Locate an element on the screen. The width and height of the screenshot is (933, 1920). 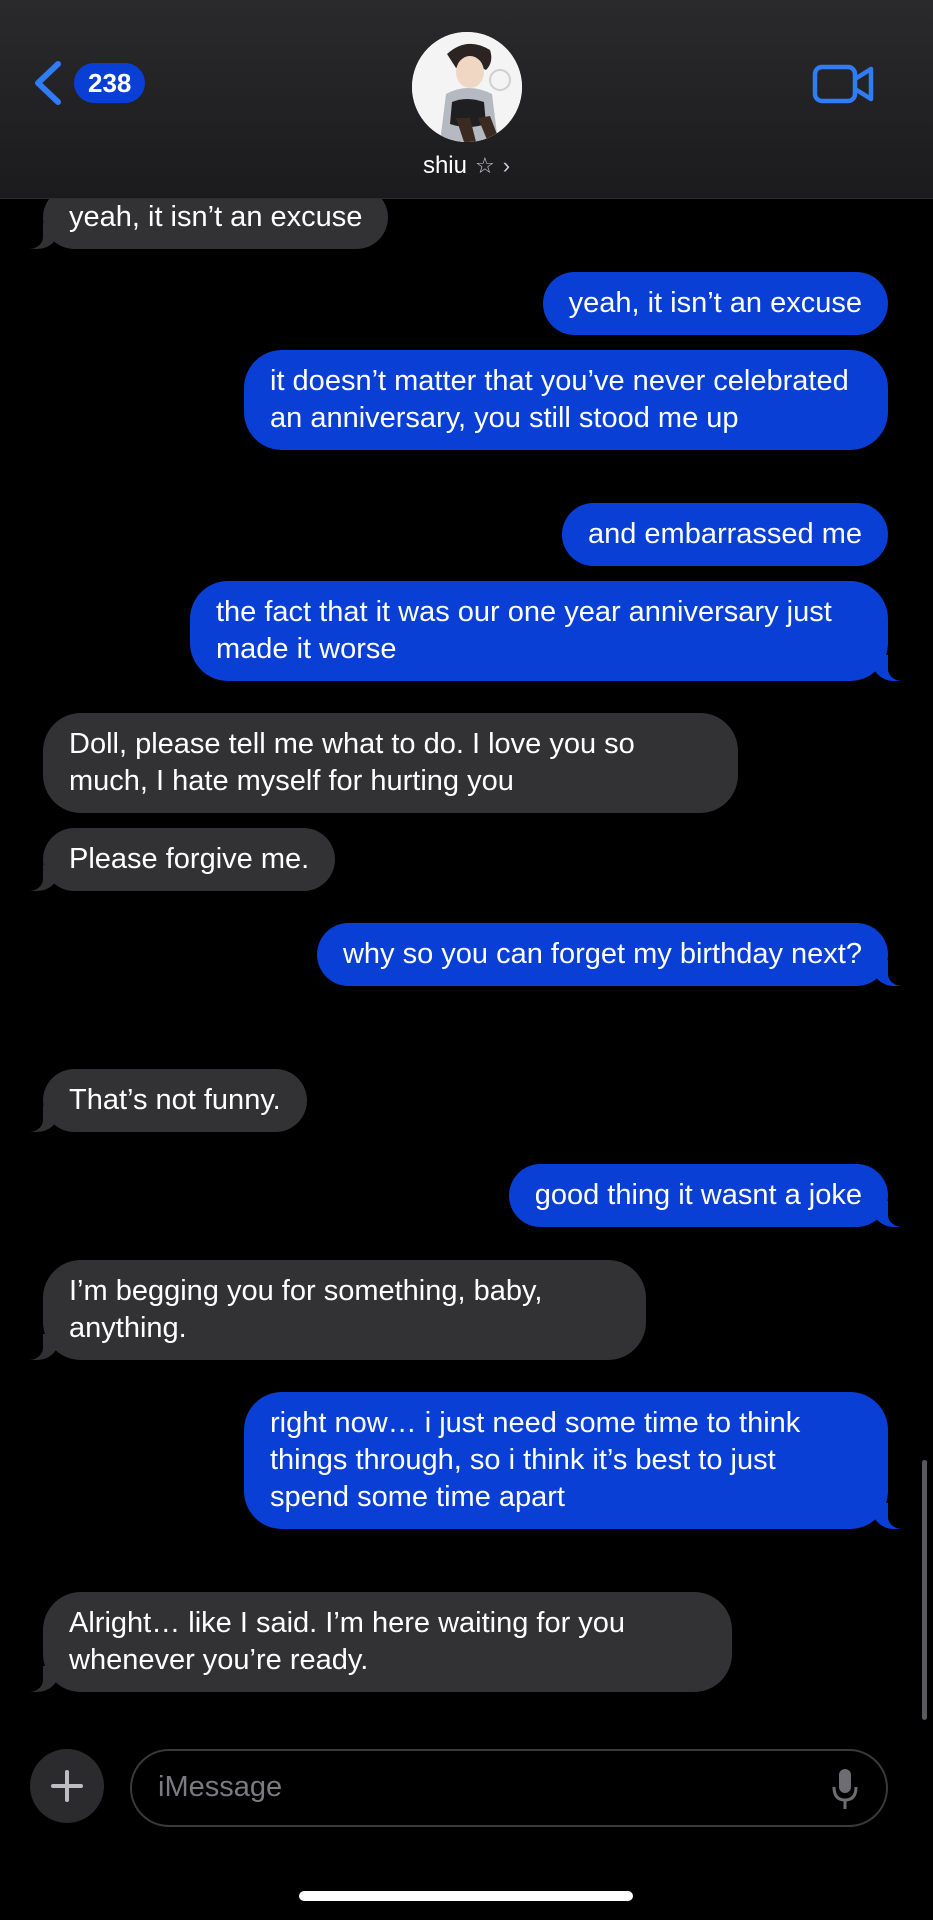
avatar-illustration-icon is located at coordinates (467, 87).